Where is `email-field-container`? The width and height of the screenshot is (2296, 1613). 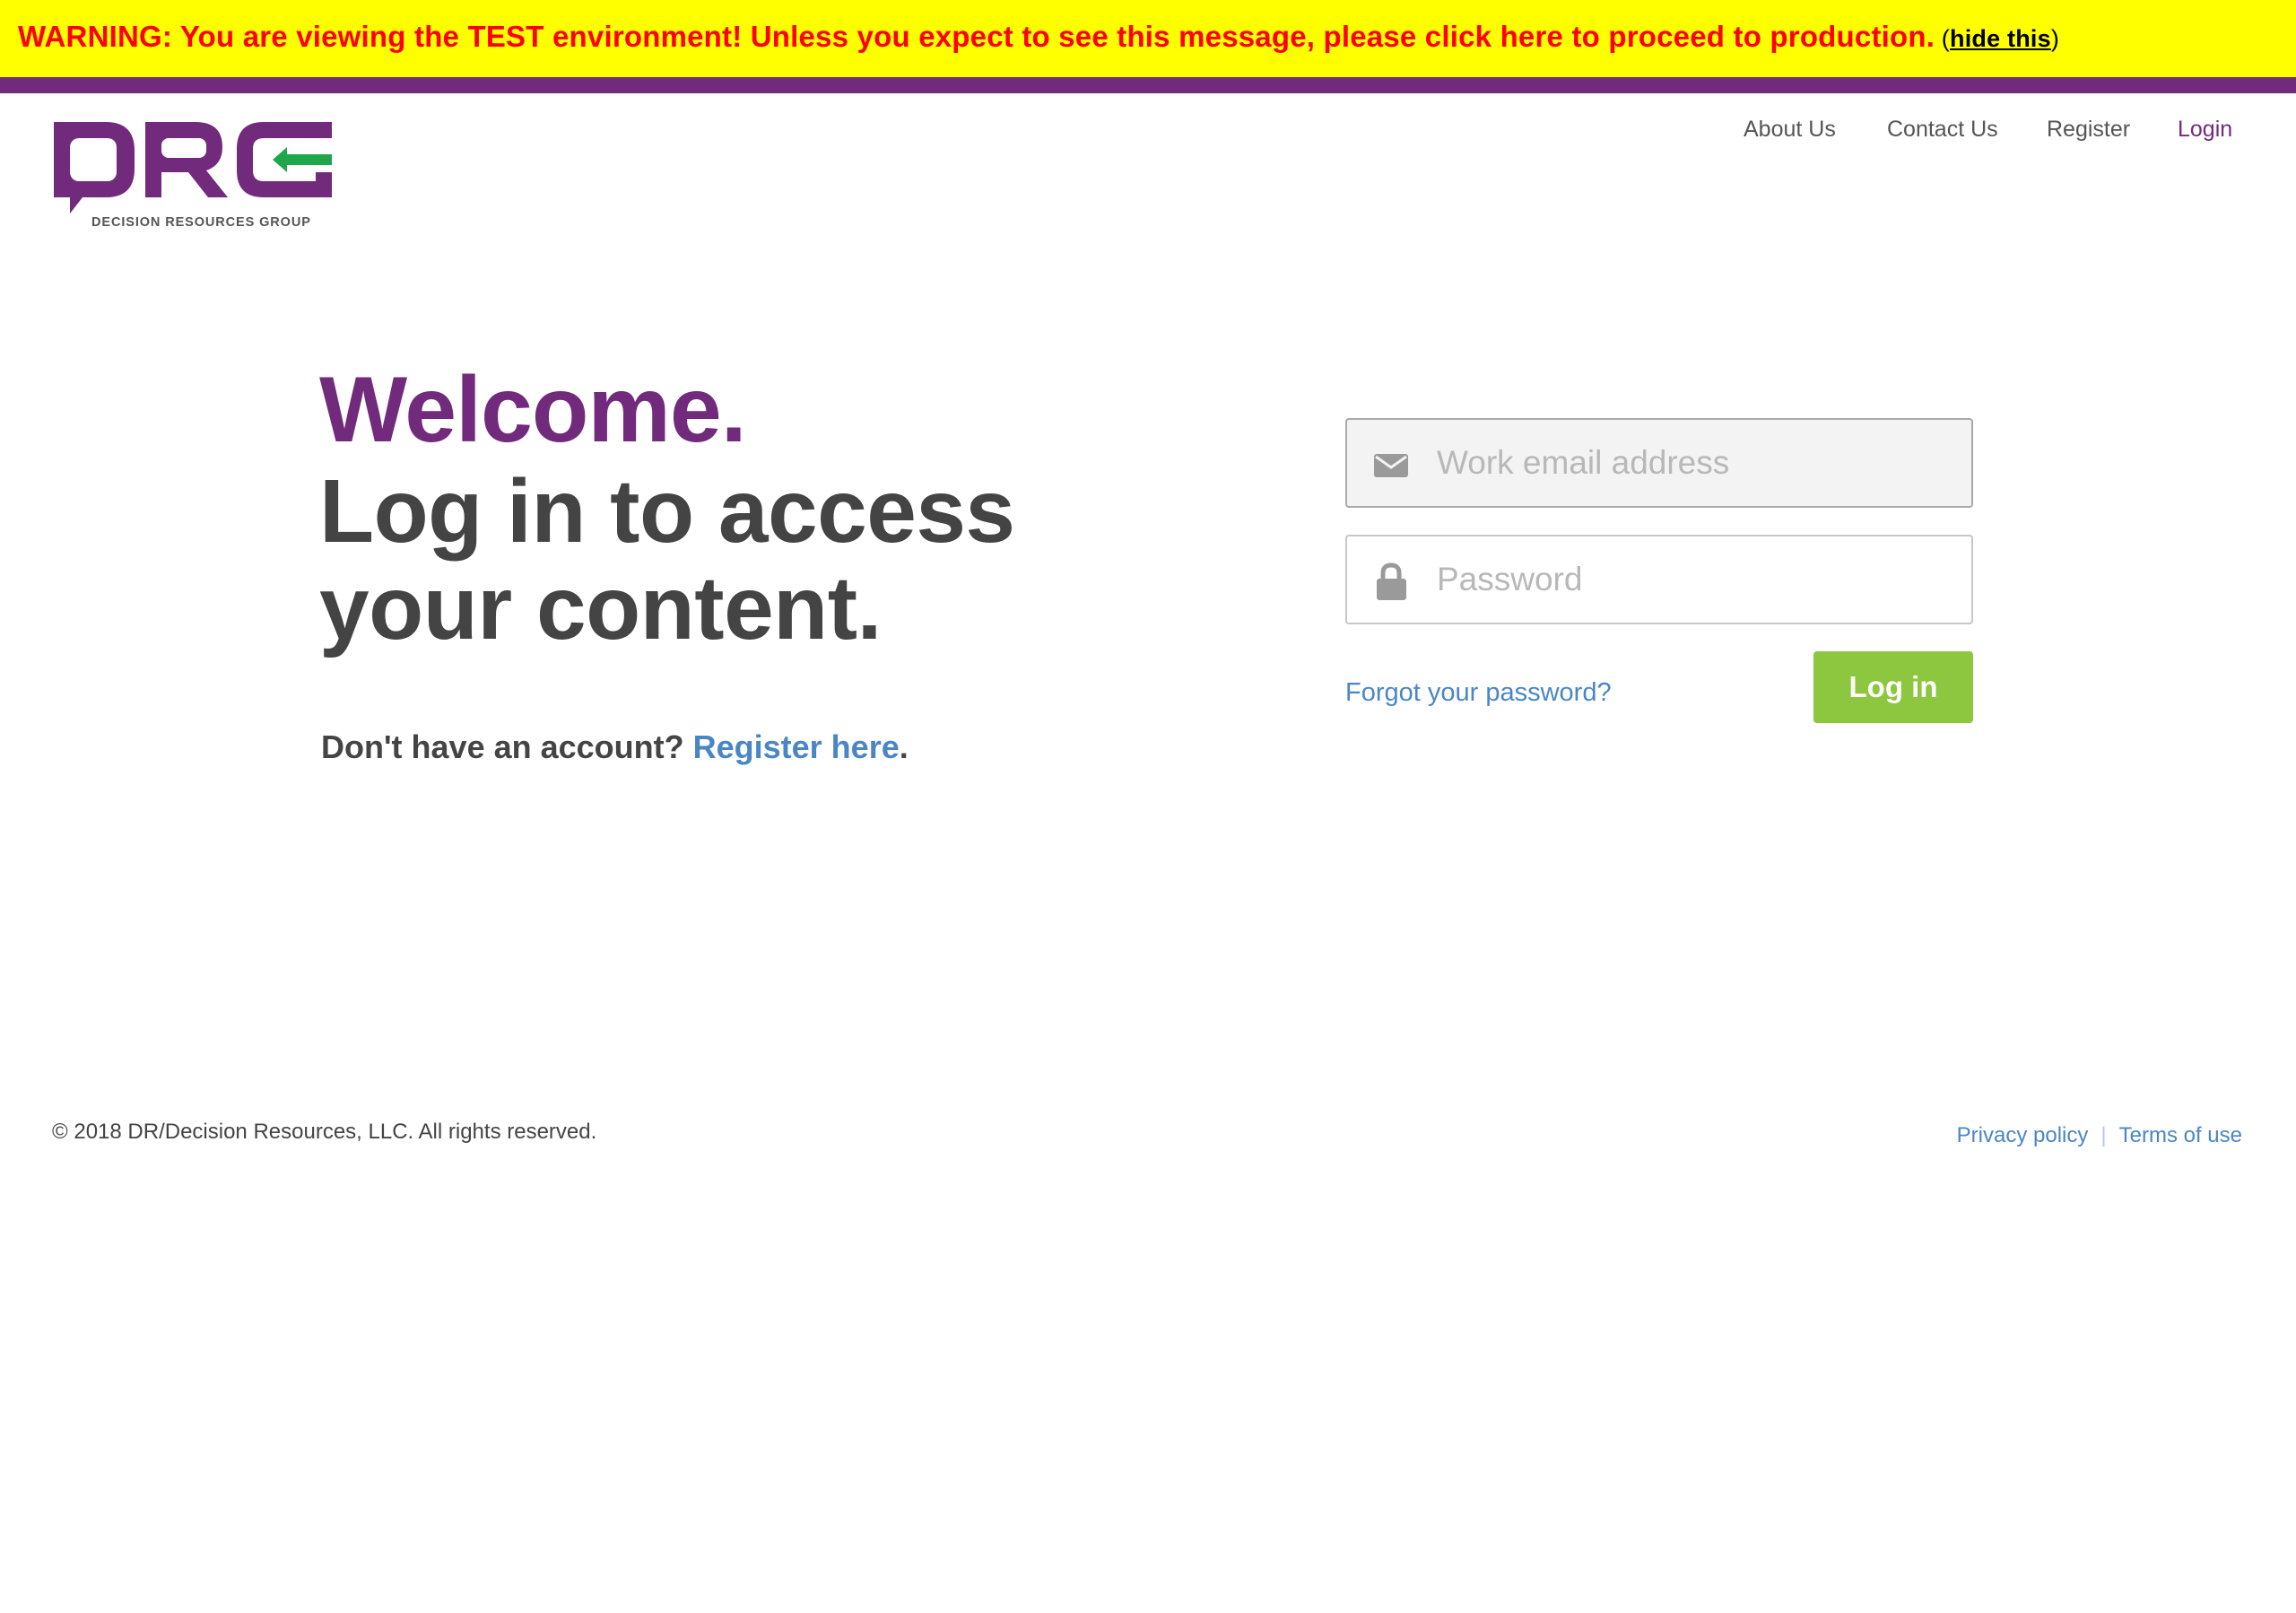
email-field-container is located at coordinates (1659, 463).